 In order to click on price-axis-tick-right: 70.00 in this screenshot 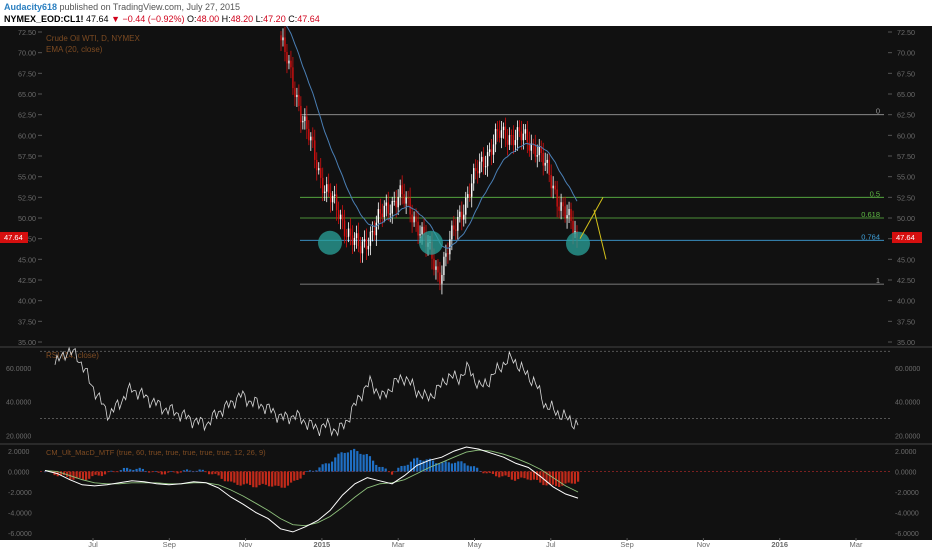, I will do `click(906, 53)`.